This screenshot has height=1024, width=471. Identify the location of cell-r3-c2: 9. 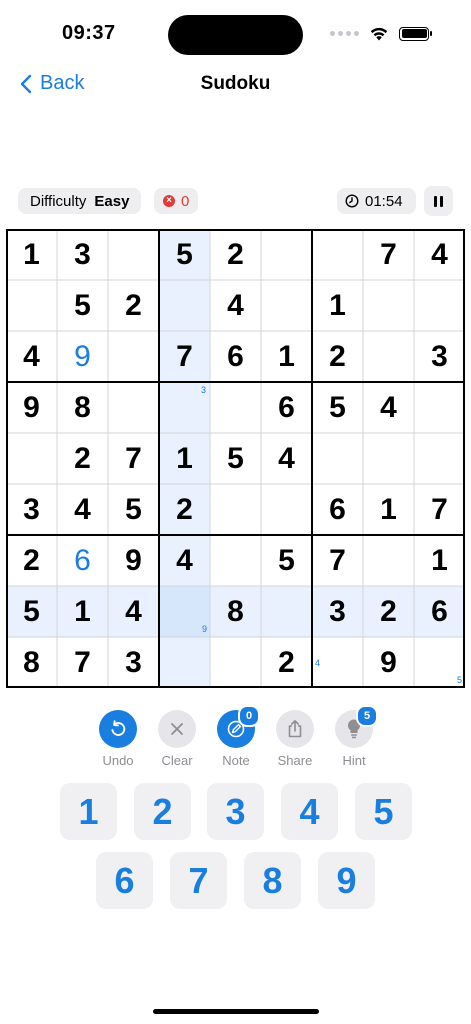
(82, 356).